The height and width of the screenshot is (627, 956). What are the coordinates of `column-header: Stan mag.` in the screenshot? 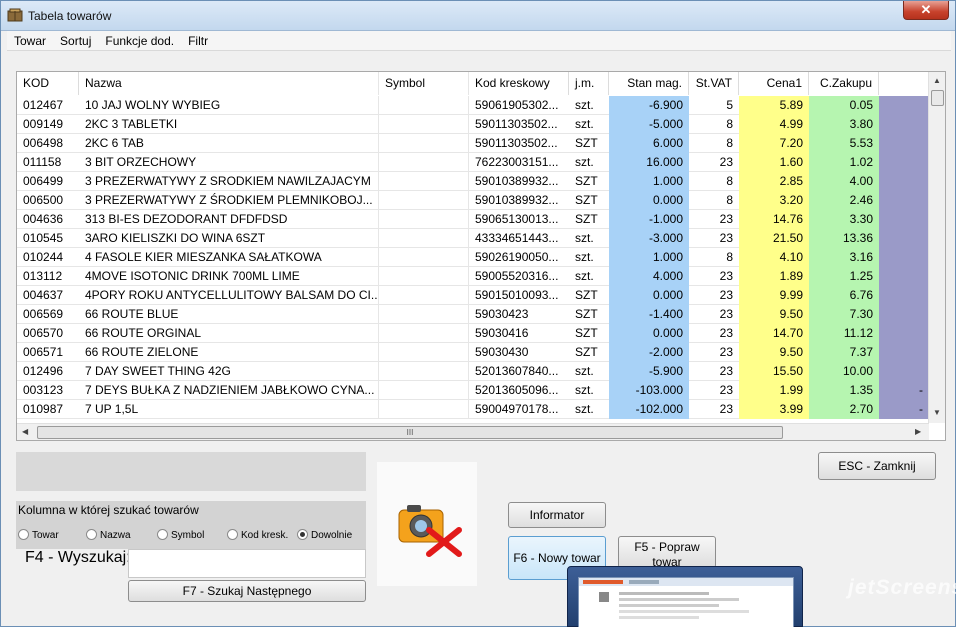 It's located at (649, 83).